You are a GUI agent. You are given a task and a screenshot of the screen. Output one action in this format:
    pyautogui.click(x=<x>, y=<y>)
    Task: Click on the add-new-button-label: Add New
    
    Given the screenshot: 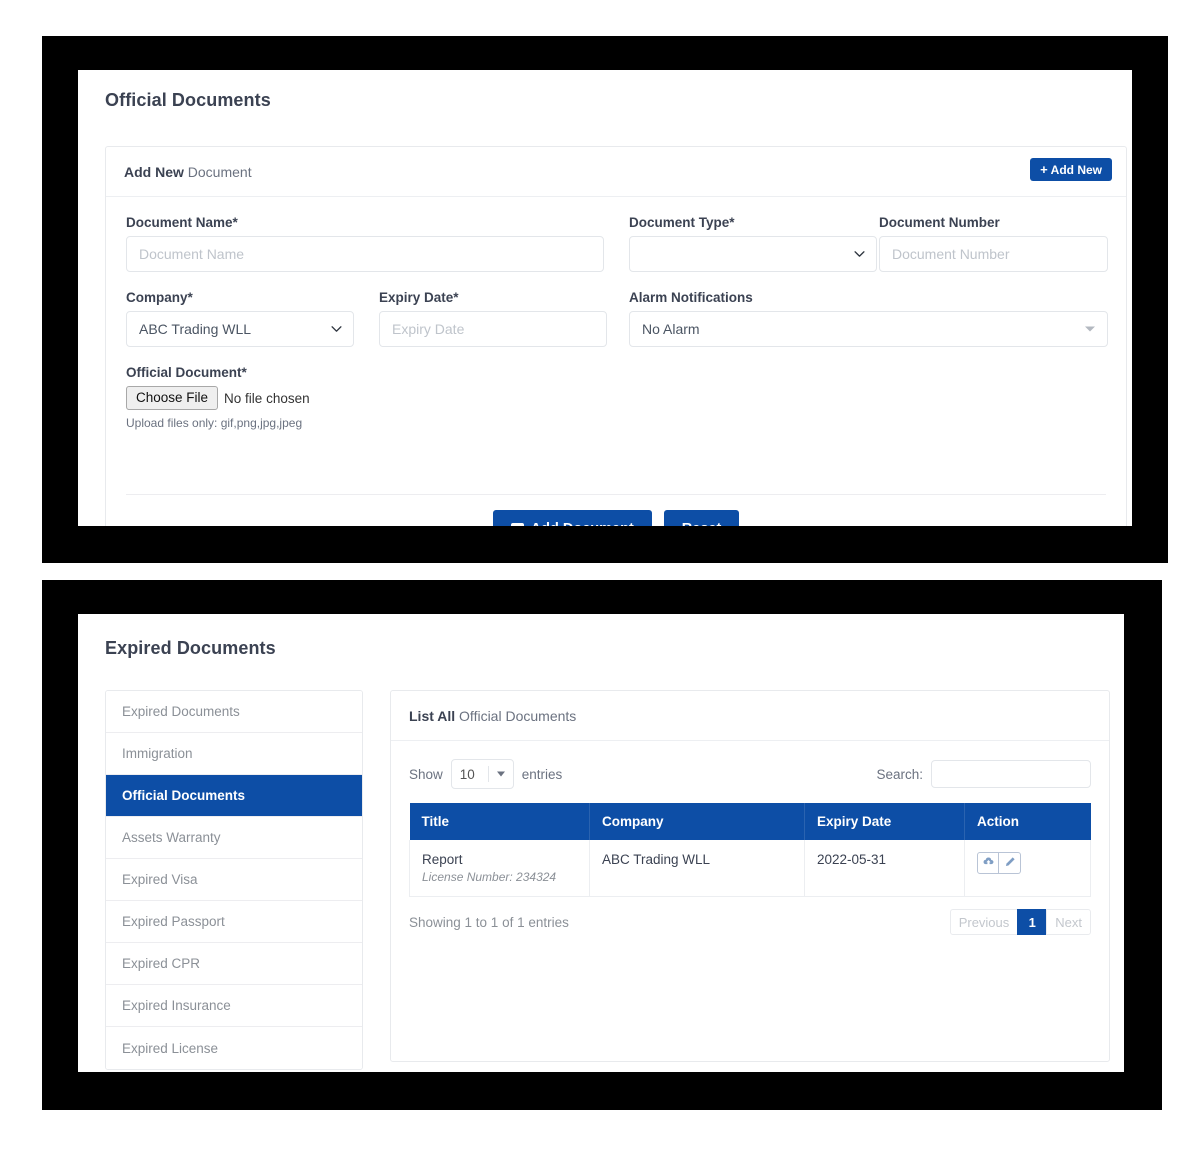 What is the action you would take?
    pyautogui.click(x=1076, y=169)
    